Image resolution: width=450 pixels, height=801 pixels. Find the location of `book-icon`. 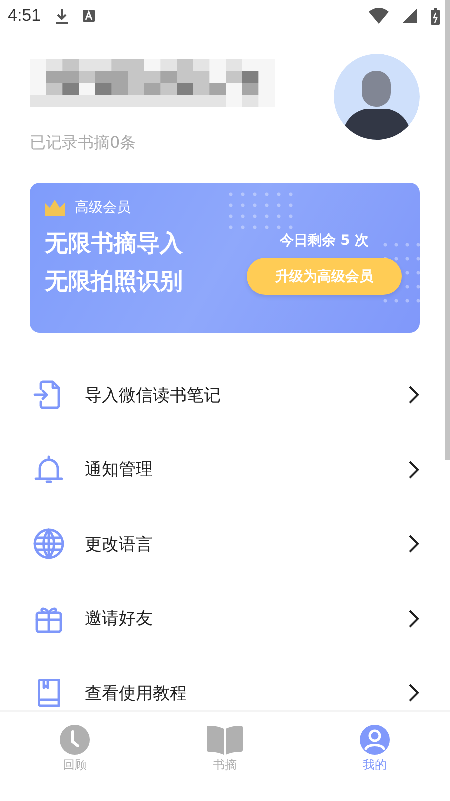

book-icon is located at coordinates (49, 693).